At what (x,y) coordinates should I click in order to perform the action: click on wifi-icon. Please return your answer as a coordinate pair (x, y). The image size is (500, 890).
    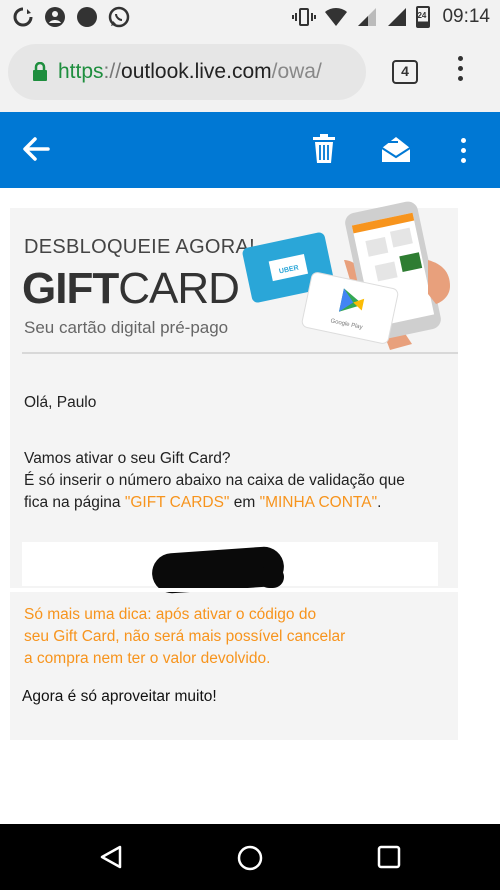
    Looking at the image, I should click on (336, 17).